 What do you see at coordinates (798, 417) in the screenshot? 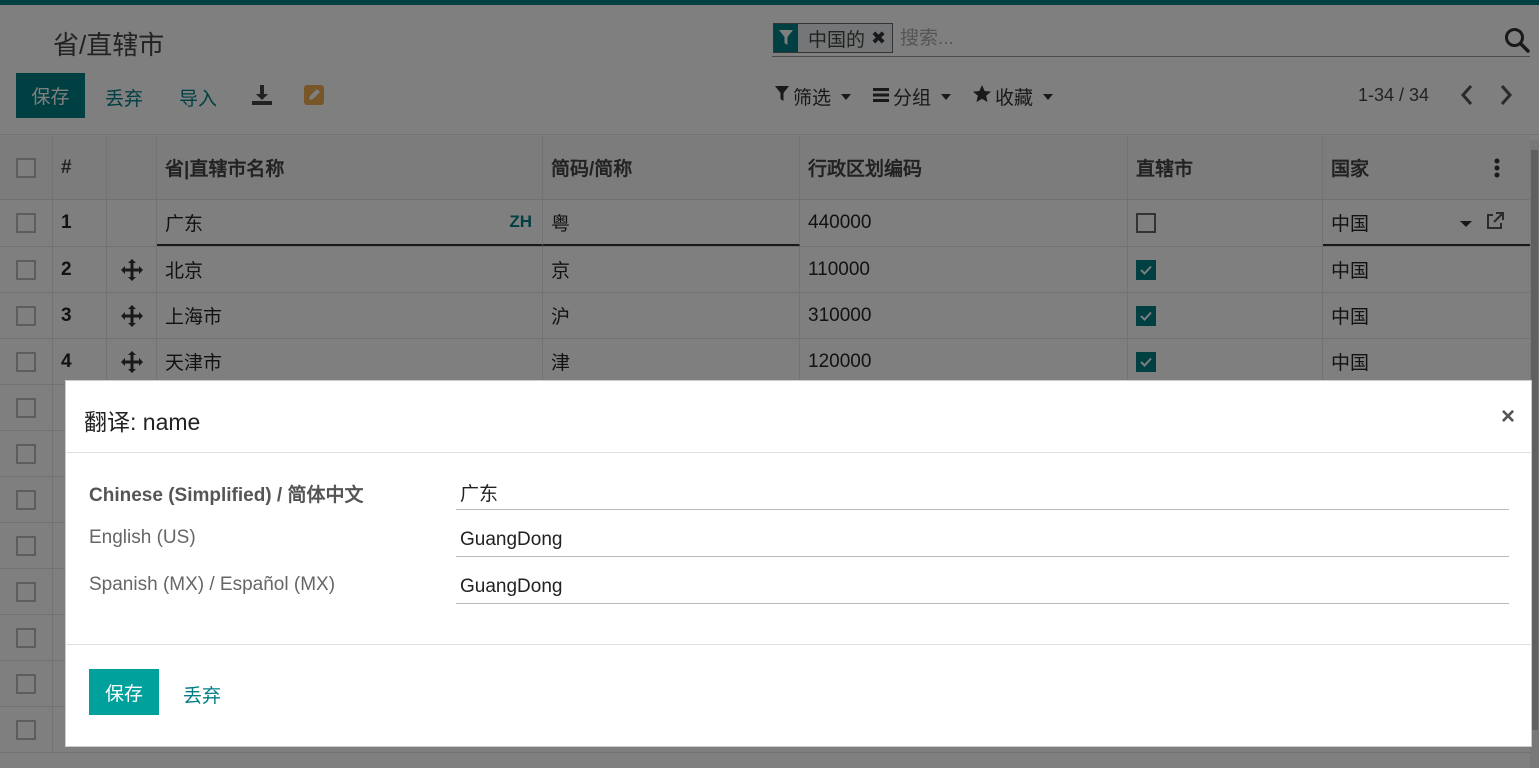
I see `dialog-header: 翻译: name ×` at bounding box center [798, 417].